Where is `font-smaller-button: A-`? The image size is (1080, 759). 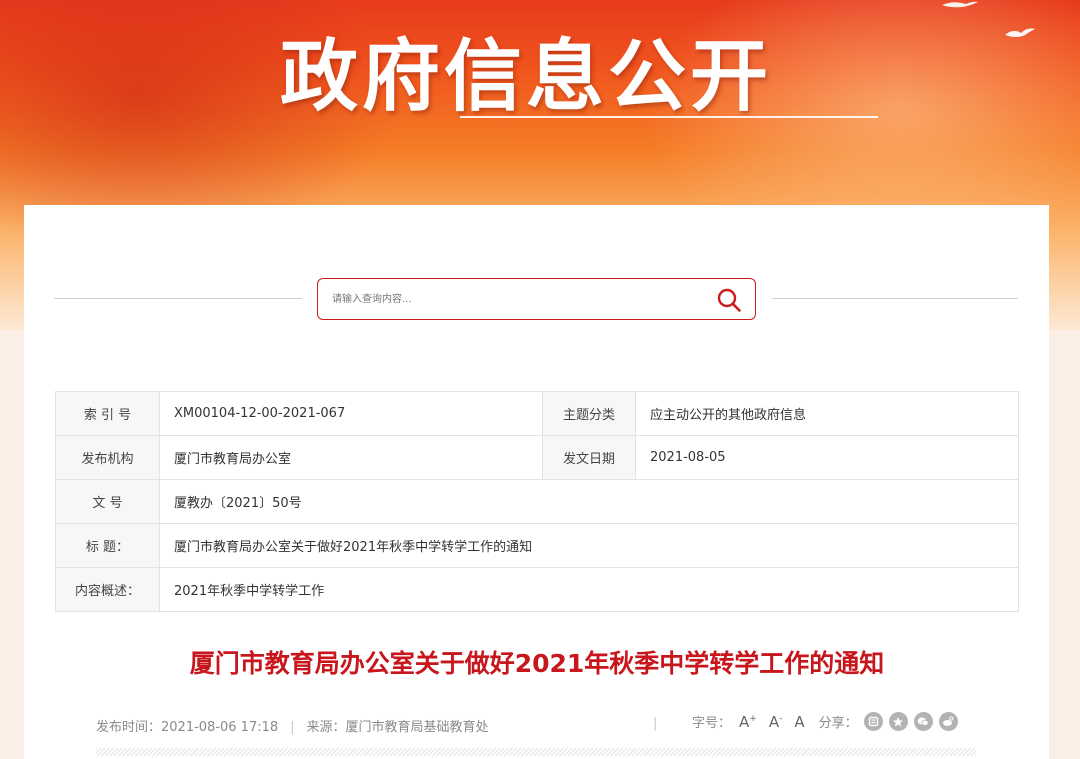 font-smaller-button: A- is located at coordinates (776, 722).